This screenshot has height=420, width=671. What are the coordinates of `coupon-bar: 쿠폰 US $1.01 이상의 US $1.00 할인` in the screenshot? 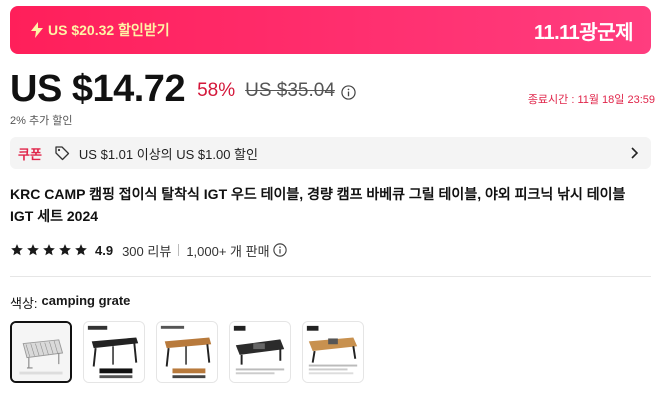 It's located at (330, 153).